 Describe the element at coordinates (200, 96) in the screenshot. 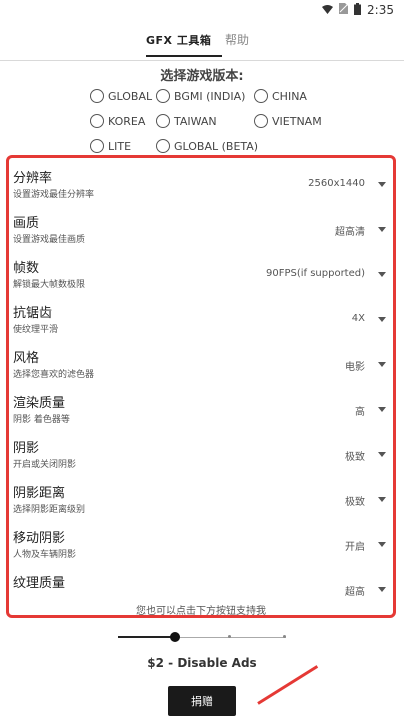

I see `radio-bgmi: BGMI (INDIA)` at that location.